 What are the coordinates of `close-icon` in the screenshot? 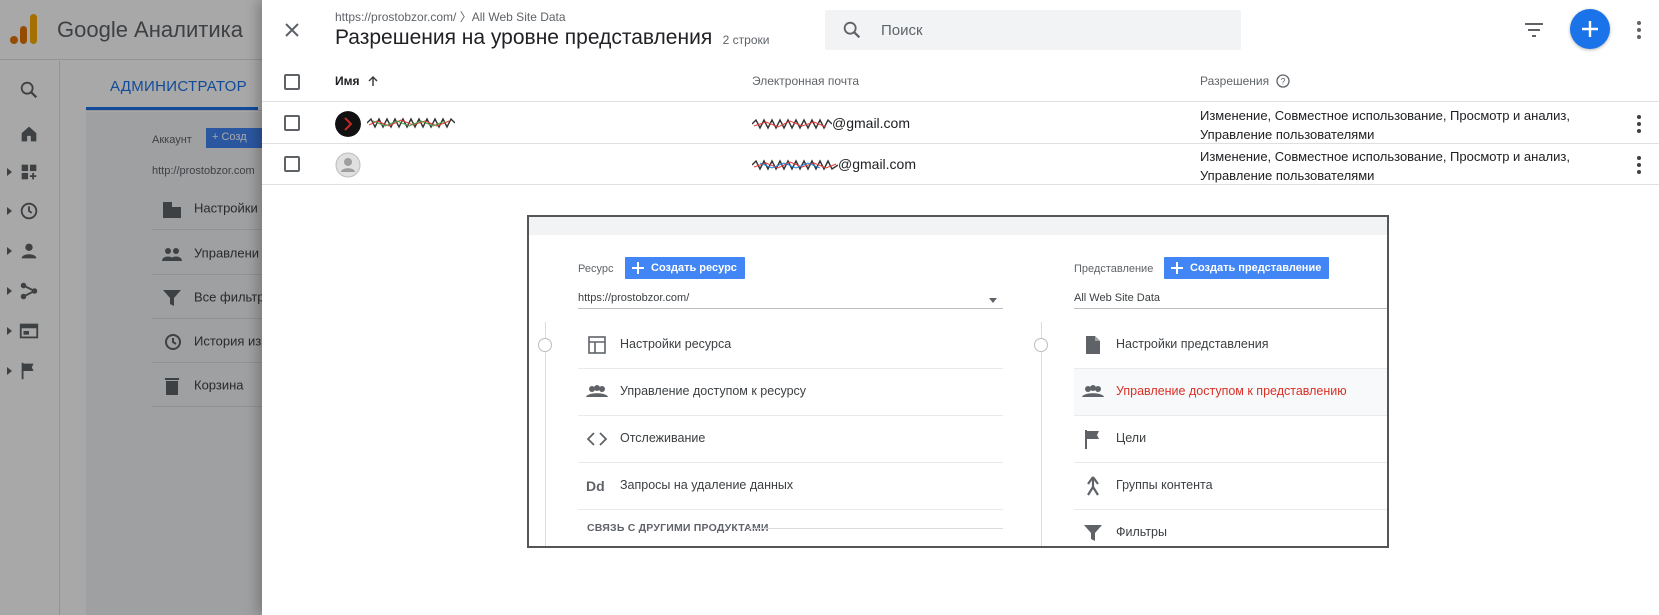 It's located at (292, 30).